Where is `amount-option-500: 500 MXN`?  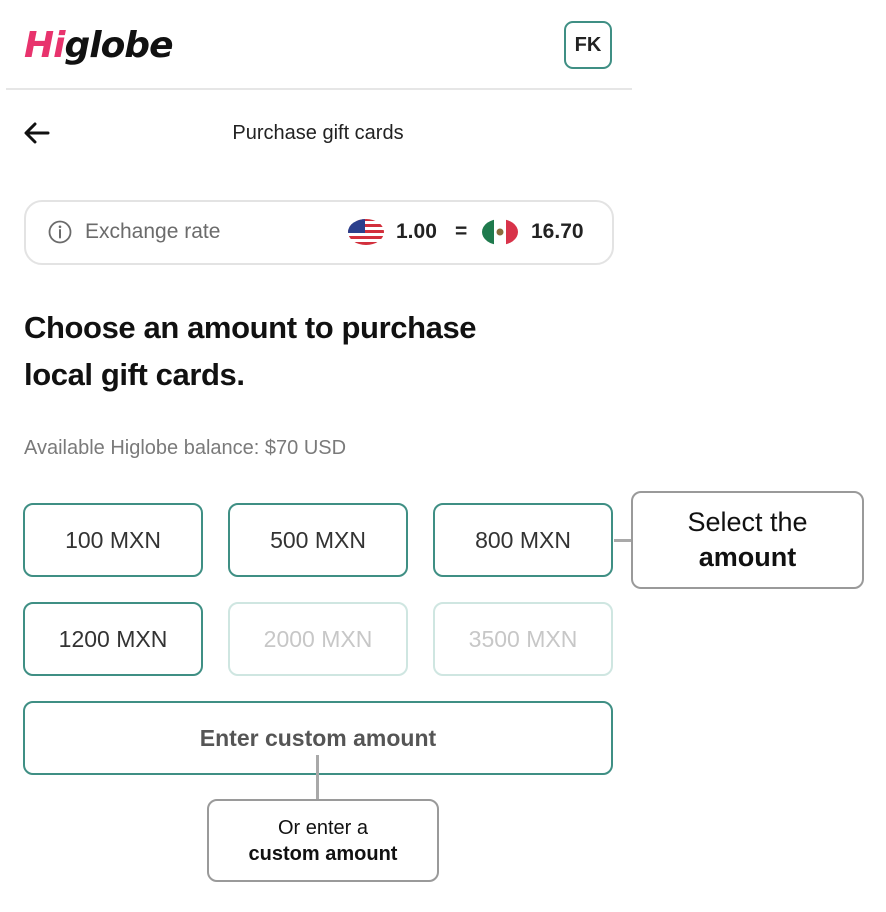
amount-option-500: 500 MXN is located at coordinates (318, 540).